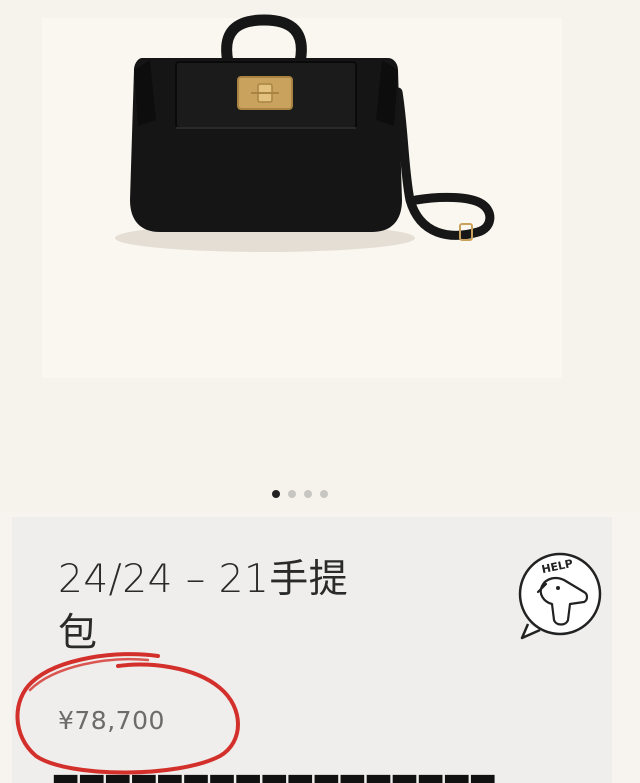 The image size is (640, 783). What do you see at coordinates (444, 163) in the screenshot?
I see `bag-strap` at bounding box center [444, 163].